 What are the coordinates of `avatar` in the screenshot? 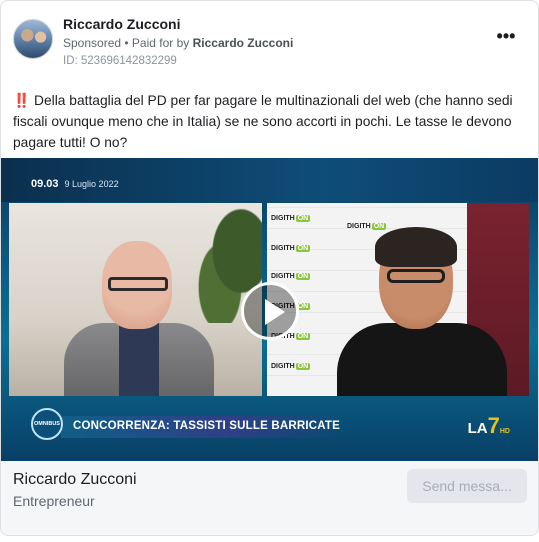 It's located at (33, 39).